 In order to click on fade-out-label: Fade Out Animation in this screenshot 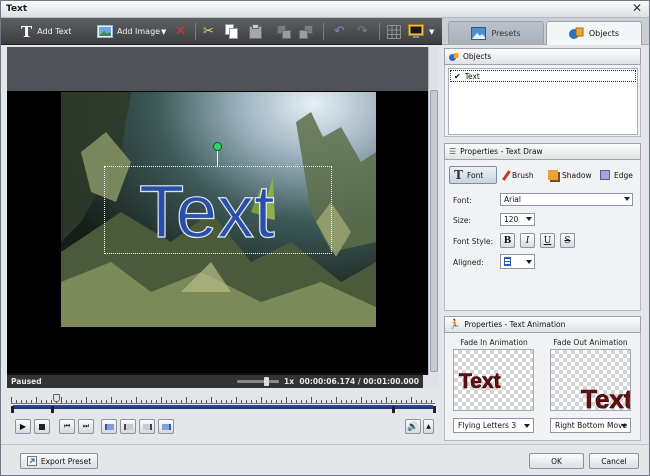, I will do `click(590, 342)`.